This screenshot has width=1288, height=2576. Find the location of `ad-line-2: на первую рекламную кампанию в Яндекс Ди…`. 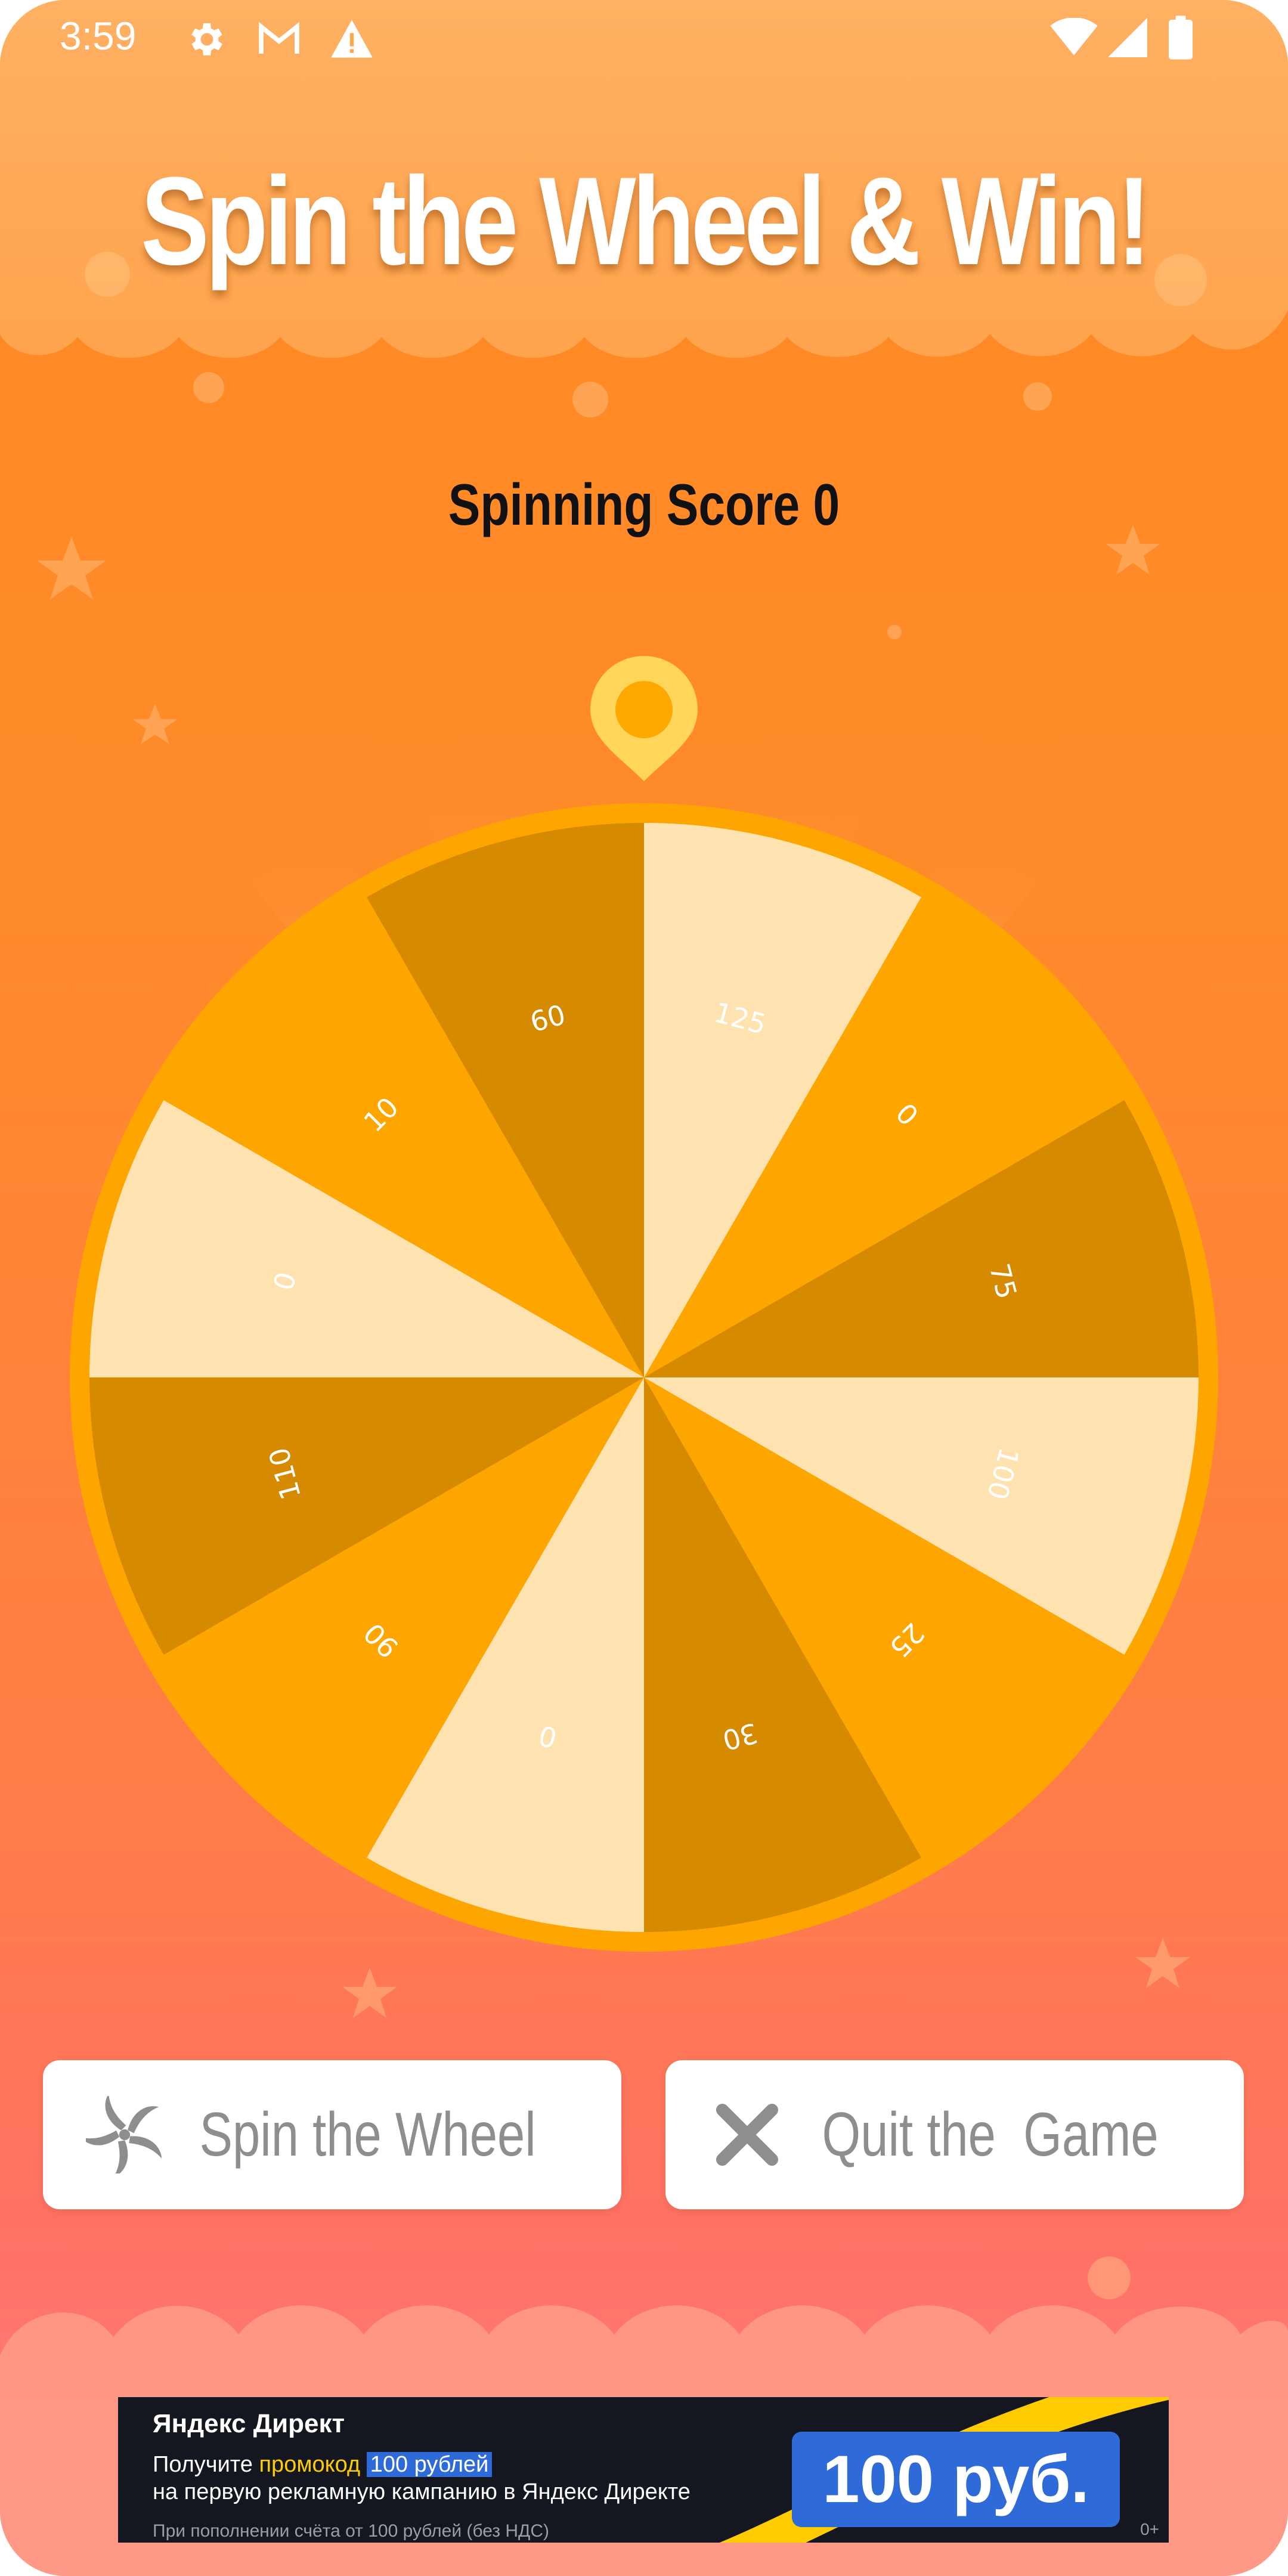

ad-line-2: на первую рекламную кампанию в Яндекс Ди… is located at coordinates (422, 2492).